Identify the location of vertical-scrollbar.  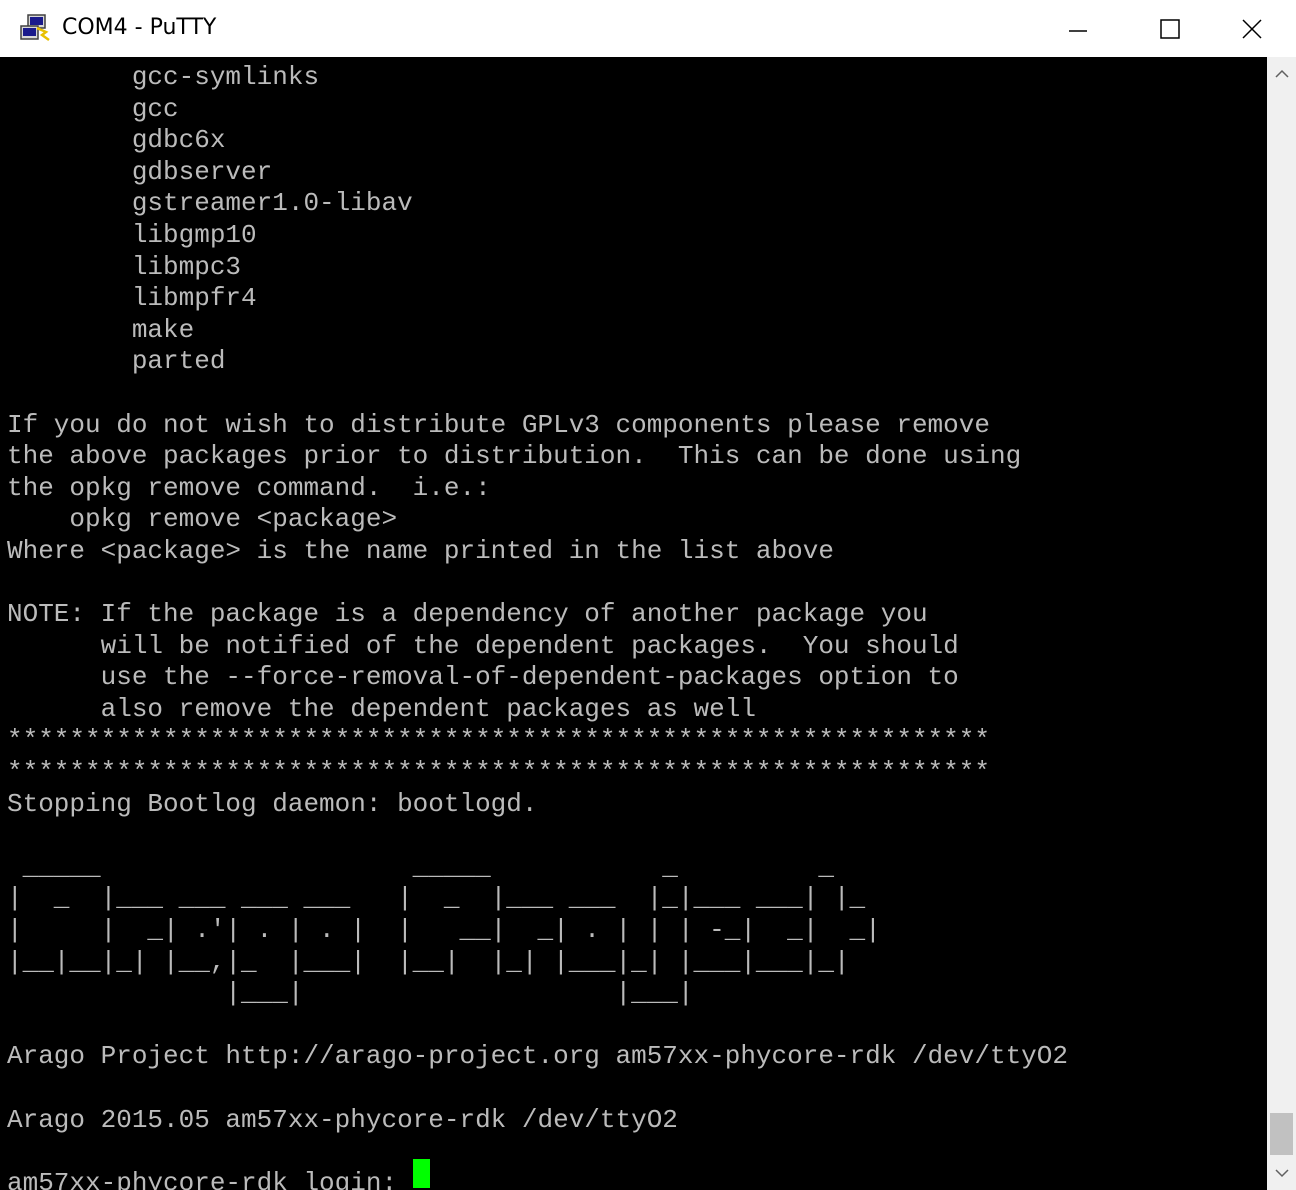
(1281, 623).